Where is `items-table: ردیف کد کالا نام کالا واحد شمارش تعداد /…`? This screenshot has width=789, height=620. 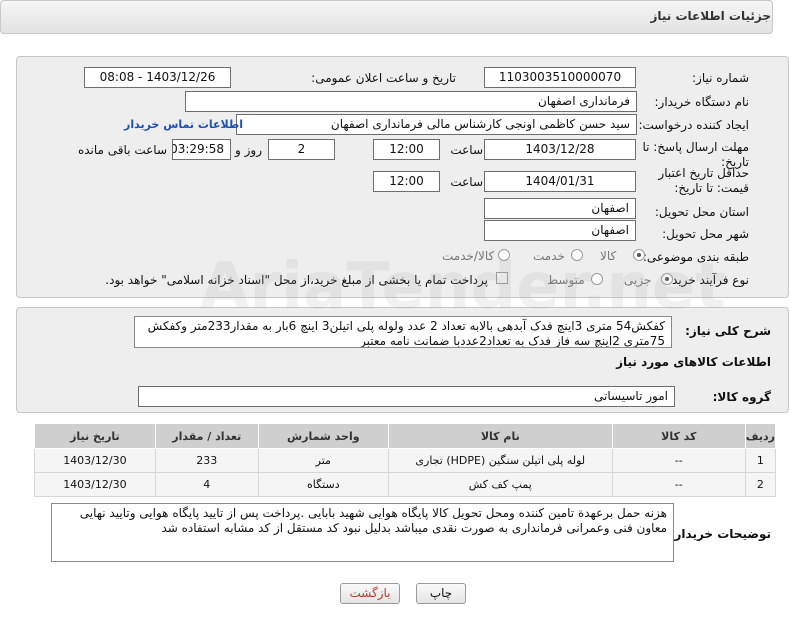
items-table: ردیف کد کالا نام کالا واحد شمارش تعداد /… is located at coordinates (405, 460).